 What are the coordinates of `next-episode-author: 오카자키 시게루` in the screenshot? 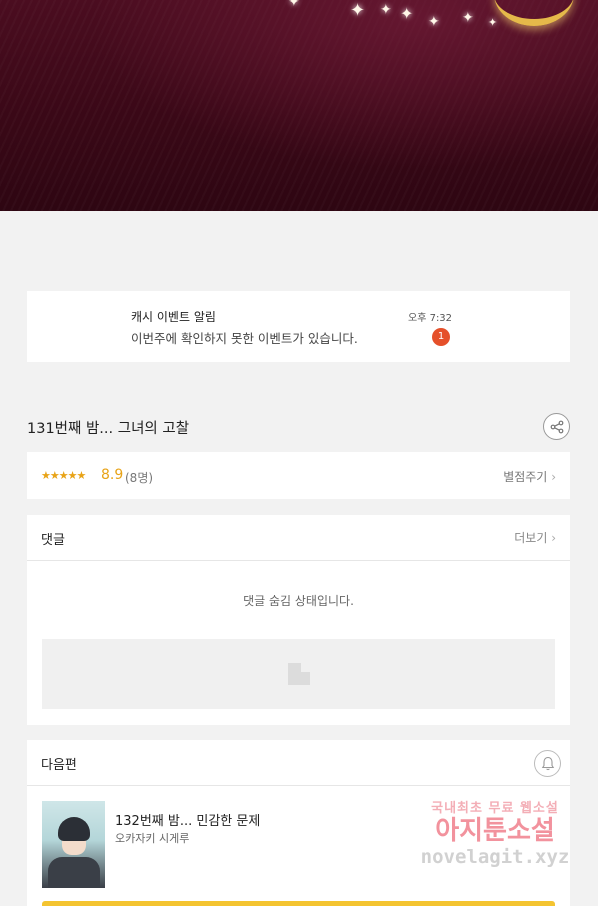 It's located at (152, 838).